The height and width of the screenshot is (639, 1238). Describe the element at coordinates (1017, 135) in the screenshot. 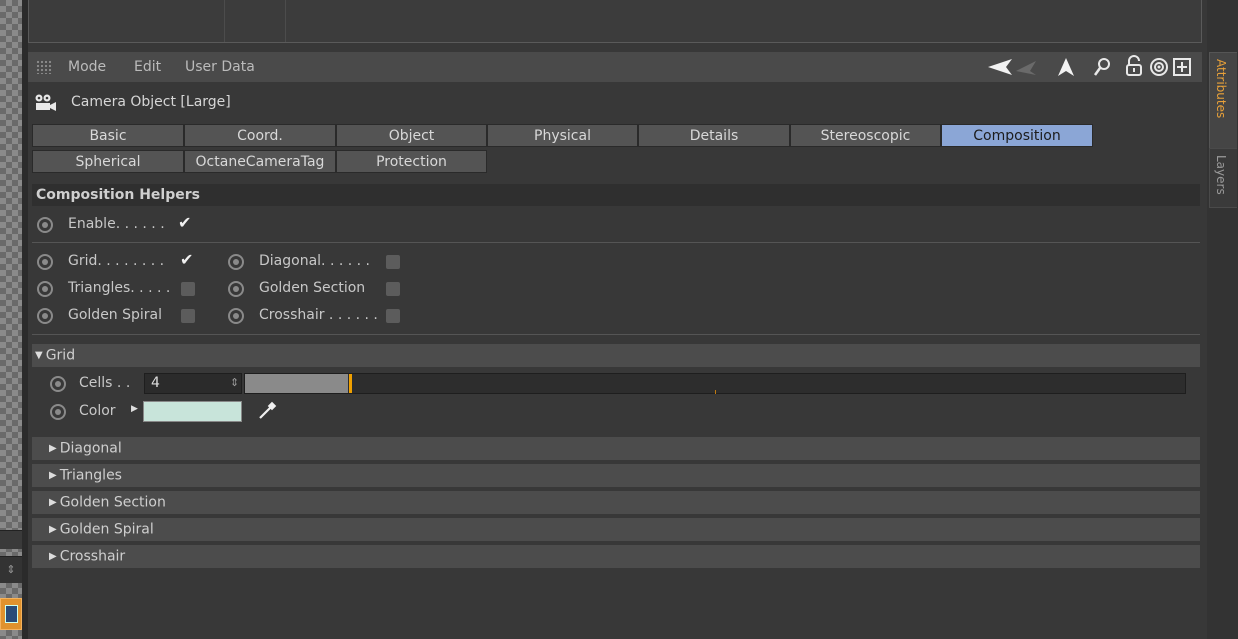

I see `tab-composition: Composition` at that location.